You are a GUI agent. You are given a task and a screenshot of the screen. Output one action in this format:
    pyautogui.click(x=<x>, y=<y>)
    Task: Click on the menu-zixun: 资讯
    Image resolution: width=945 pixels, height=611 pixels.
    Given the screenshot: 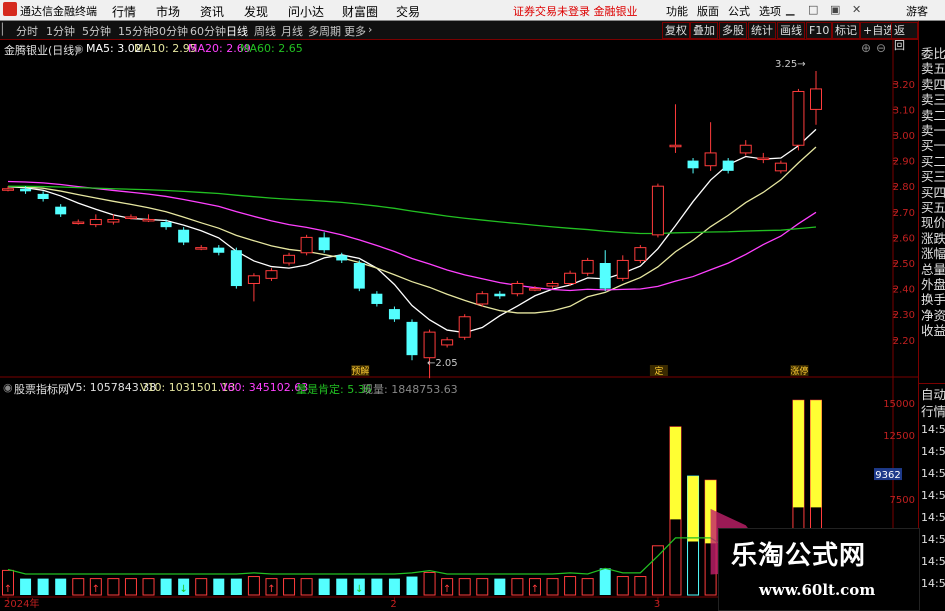 What is the action you would take?
    pyautogui.click(x=212, y=11)
    